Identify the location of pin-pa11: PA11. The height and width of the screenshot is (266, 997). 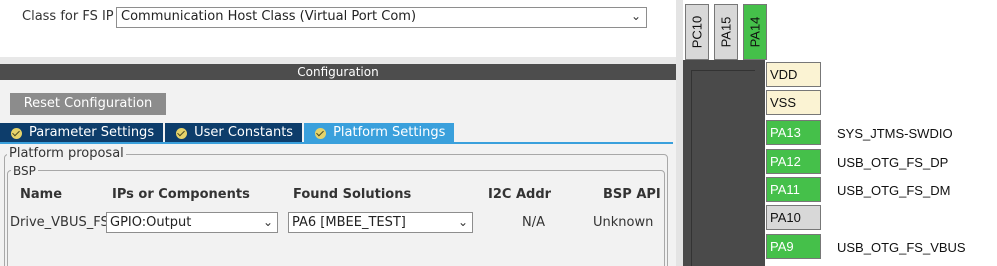
(793, 189).